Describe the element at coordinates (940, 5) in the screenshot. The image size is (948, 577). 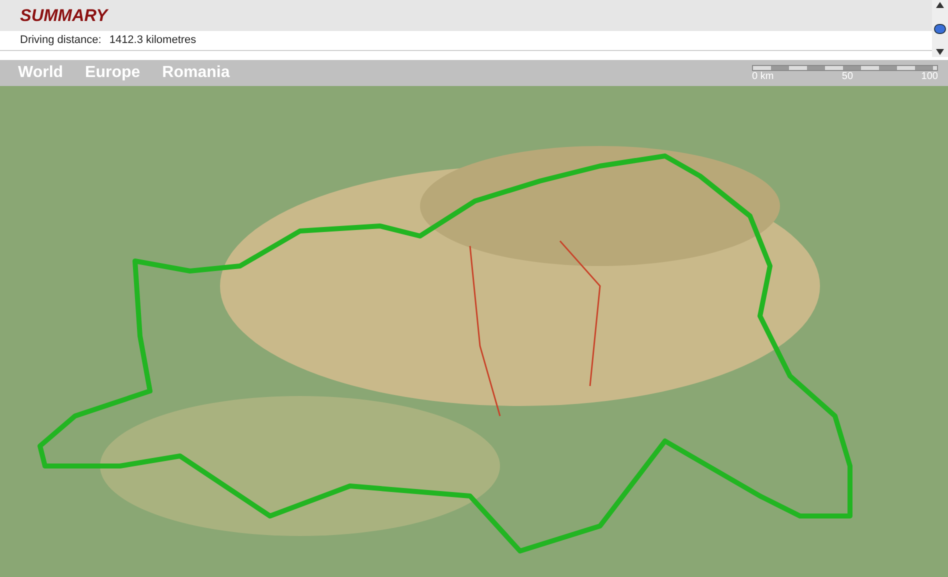
I see `scroll-up-icon` at that location.